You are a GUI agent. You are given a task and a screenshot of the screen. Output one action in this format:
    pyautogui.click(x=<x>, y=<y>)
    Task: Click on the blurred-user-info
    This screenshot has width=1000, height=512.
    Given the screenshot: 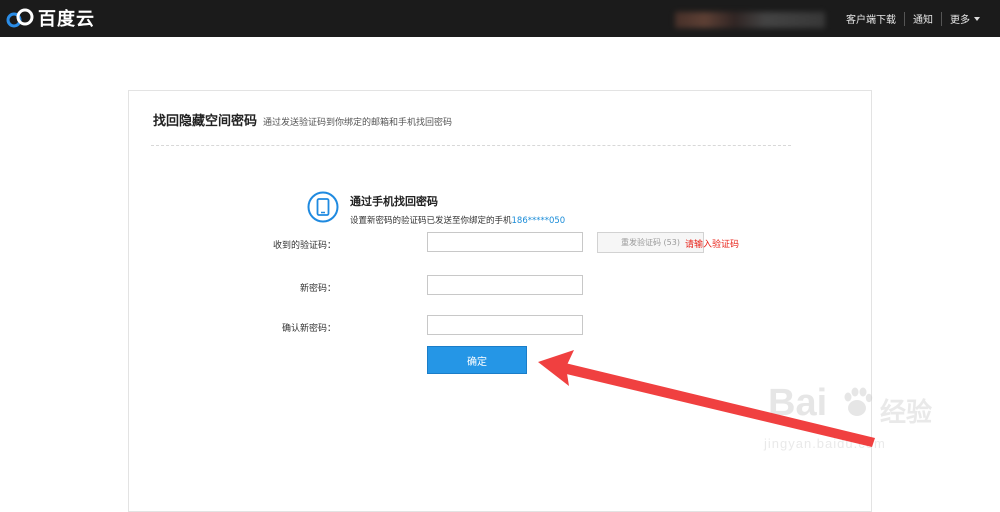 What is the action you would take?
    pyautogui.click(x=750, y=20)
    